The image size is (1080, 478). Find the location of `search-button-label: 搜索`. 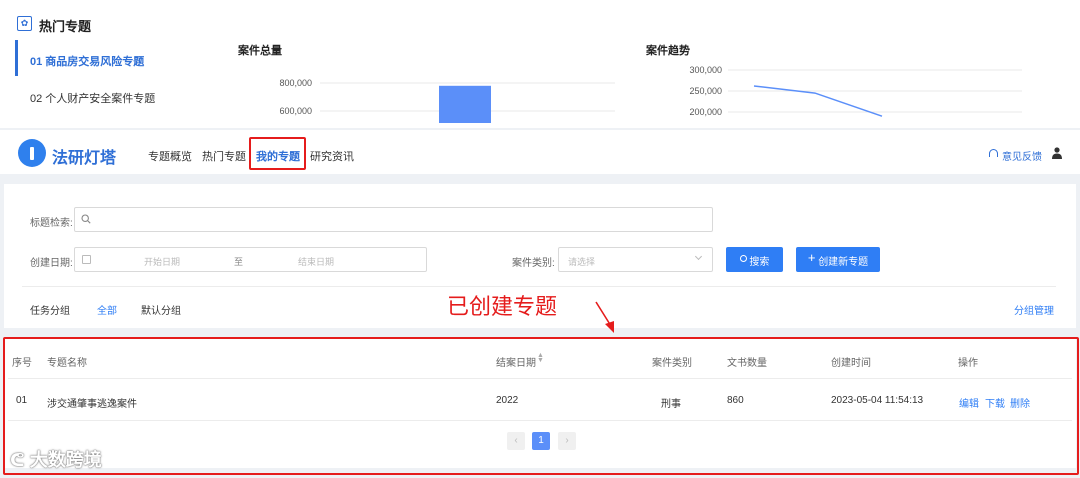

search-button-label: 搜索 is located at coordinates (759, 262).